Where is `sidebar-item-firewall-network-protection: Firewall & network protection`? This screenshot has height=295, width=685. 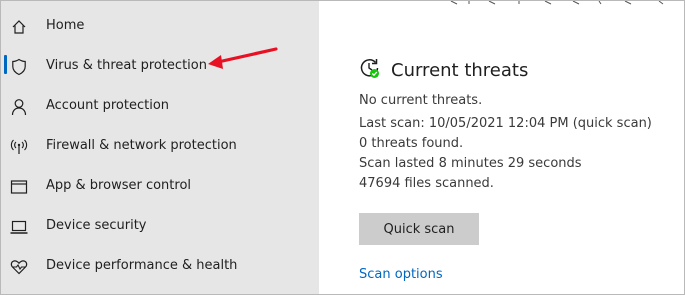
sidebar-item-firewall-network-protection: Firewall & network protection is located at coordinates (160, 147).